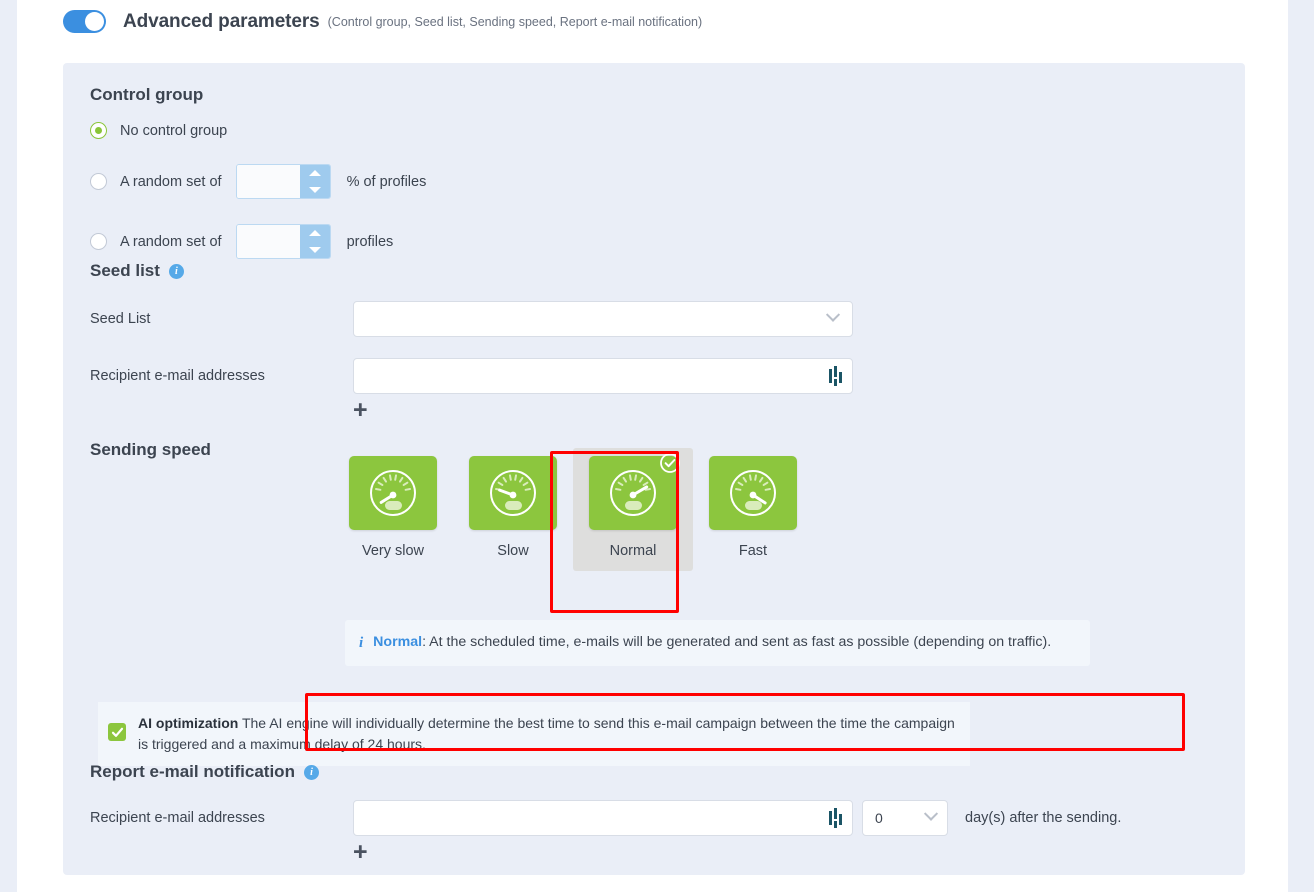 The image size is (1314, 892). What do you see at coordinates (650, 772) in the screenshot?
I see `report-notification-title: Report e-mail notification i` at bounding box center [650, 772].